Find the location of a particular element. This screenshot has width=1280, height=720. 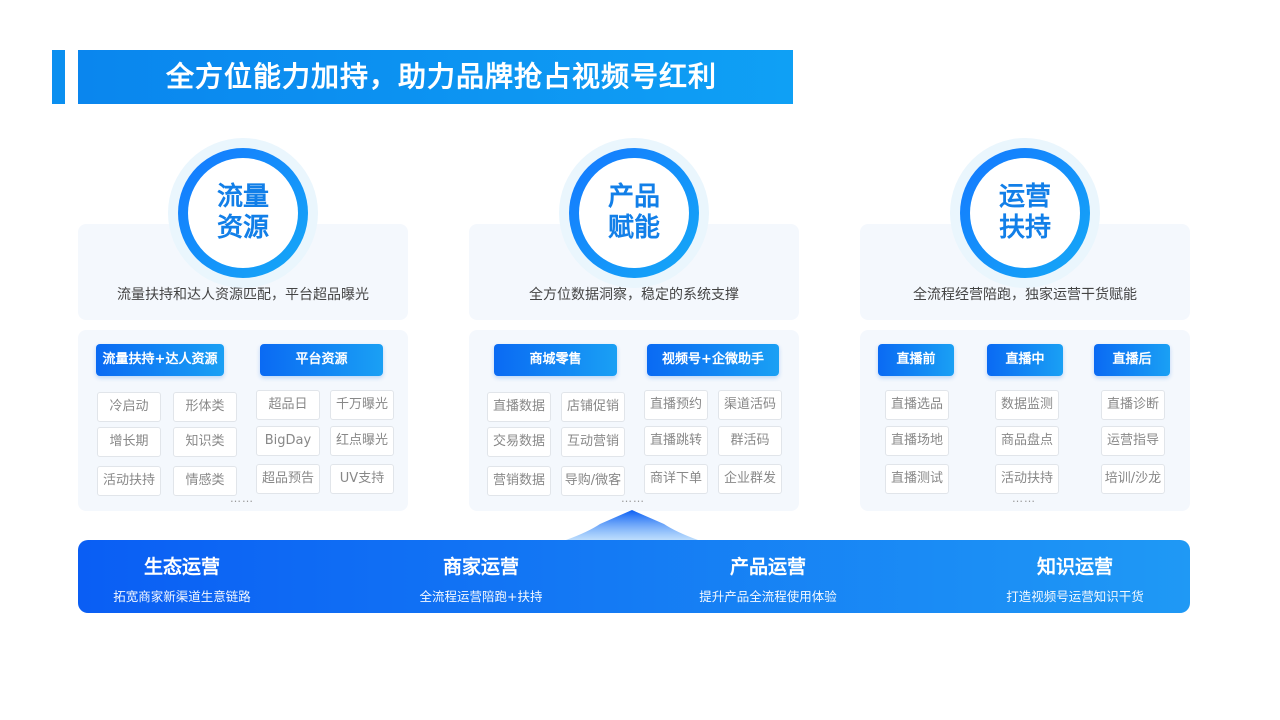

tag: 培训/沙龙 is located at coordinates (1133, 479).